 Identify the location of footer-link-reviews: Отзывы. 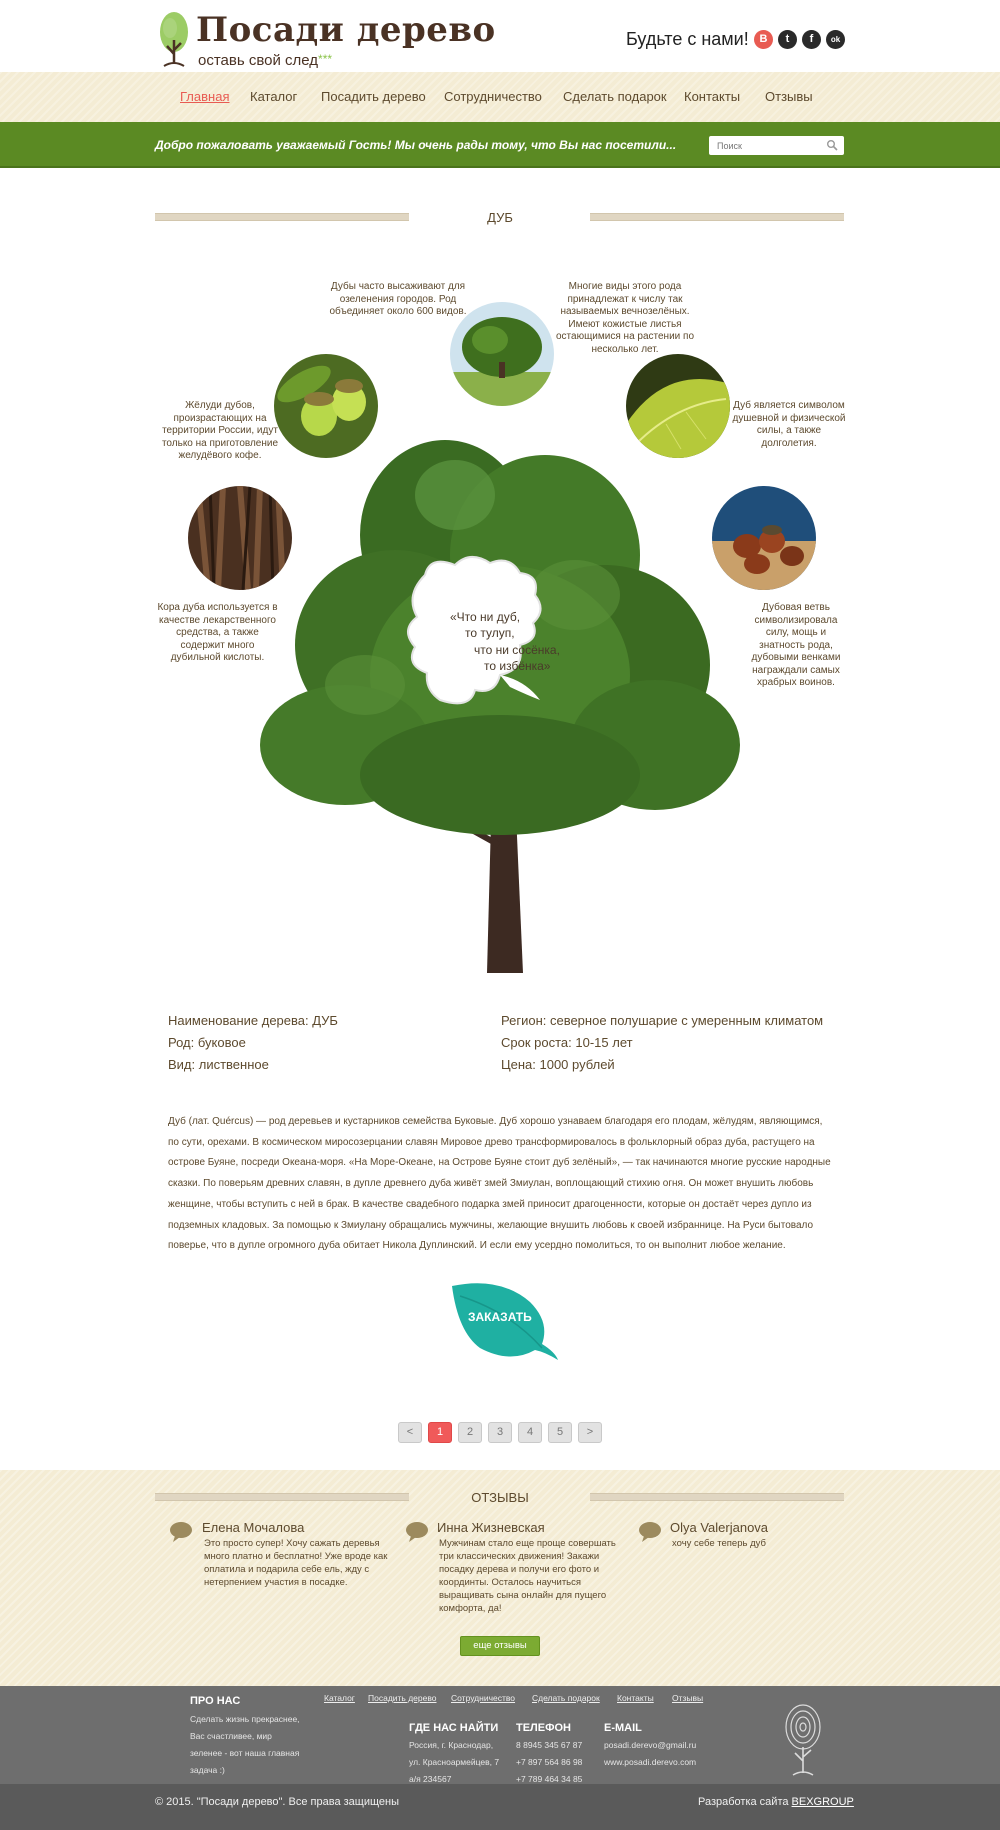
(687, 1698).